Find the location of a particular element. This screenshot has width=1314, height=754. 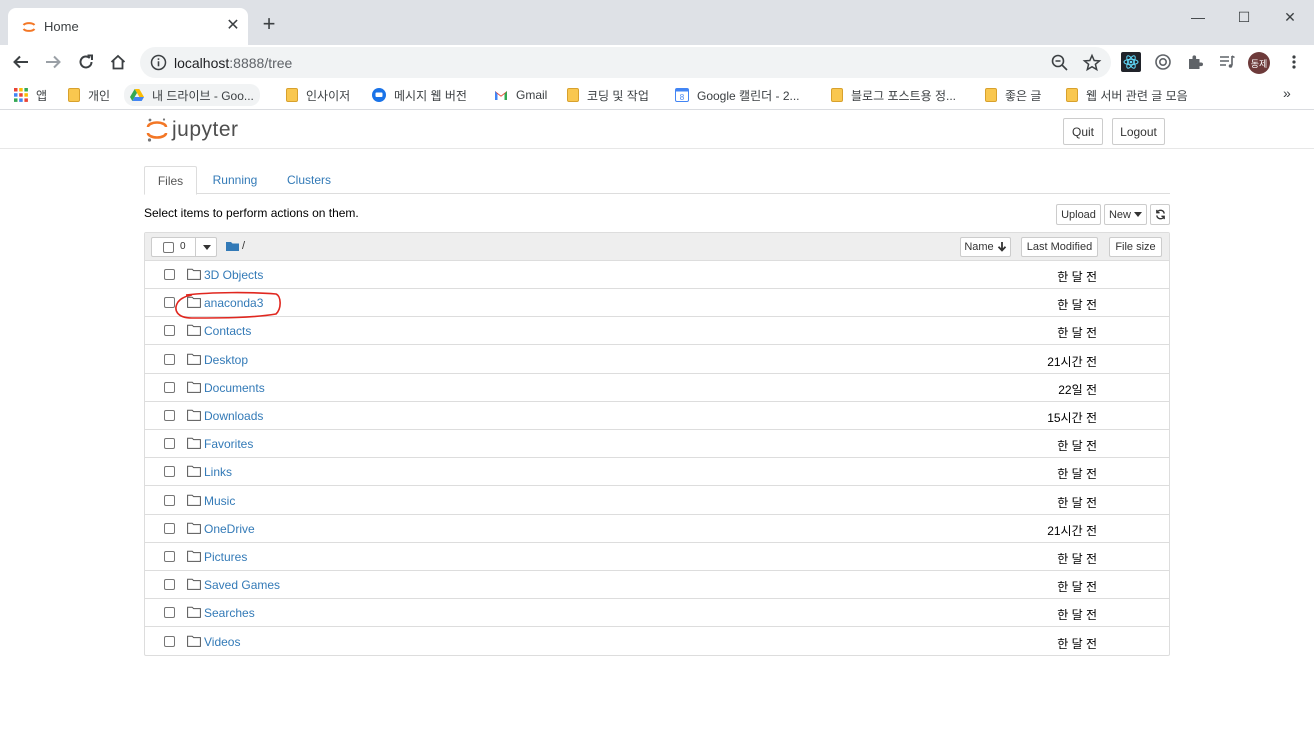

file-row: Videos 한 달 전 is located at coordinates (657, 642).